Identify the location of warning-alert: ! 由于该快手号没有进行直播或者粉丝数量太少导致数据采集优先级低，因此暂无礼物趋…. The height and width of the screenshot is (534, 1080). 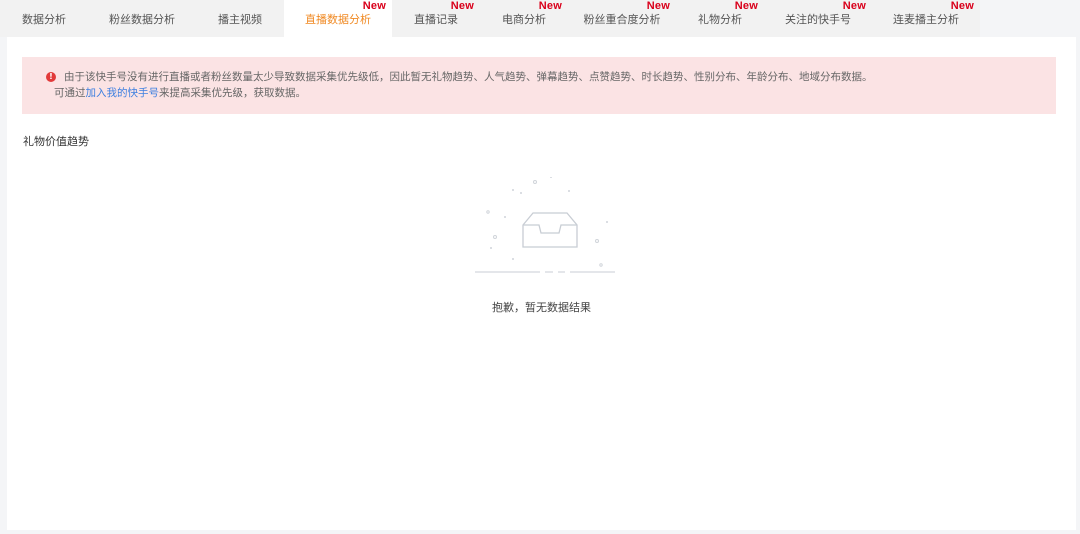
(539, 85).